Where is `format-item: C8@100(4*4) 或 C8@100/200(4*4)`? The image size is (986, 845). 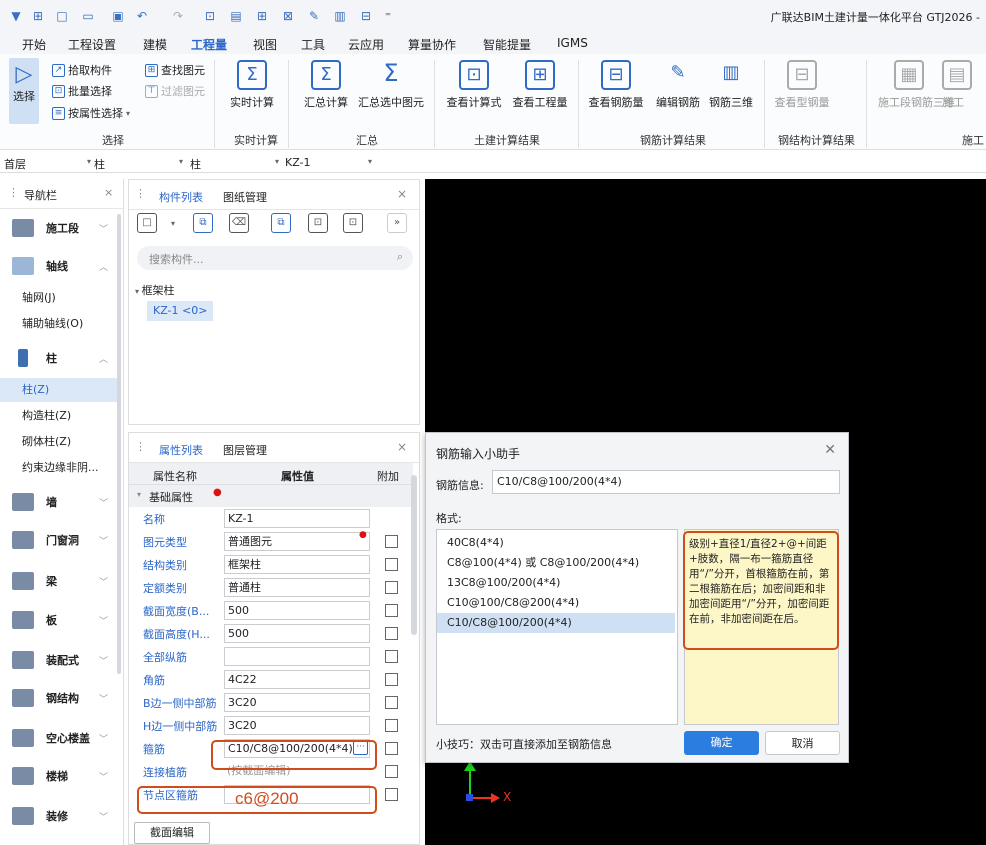 format-item: C8@100(4*4) 或 C8@100/200(4*4) is located at coordinates (556, 563).